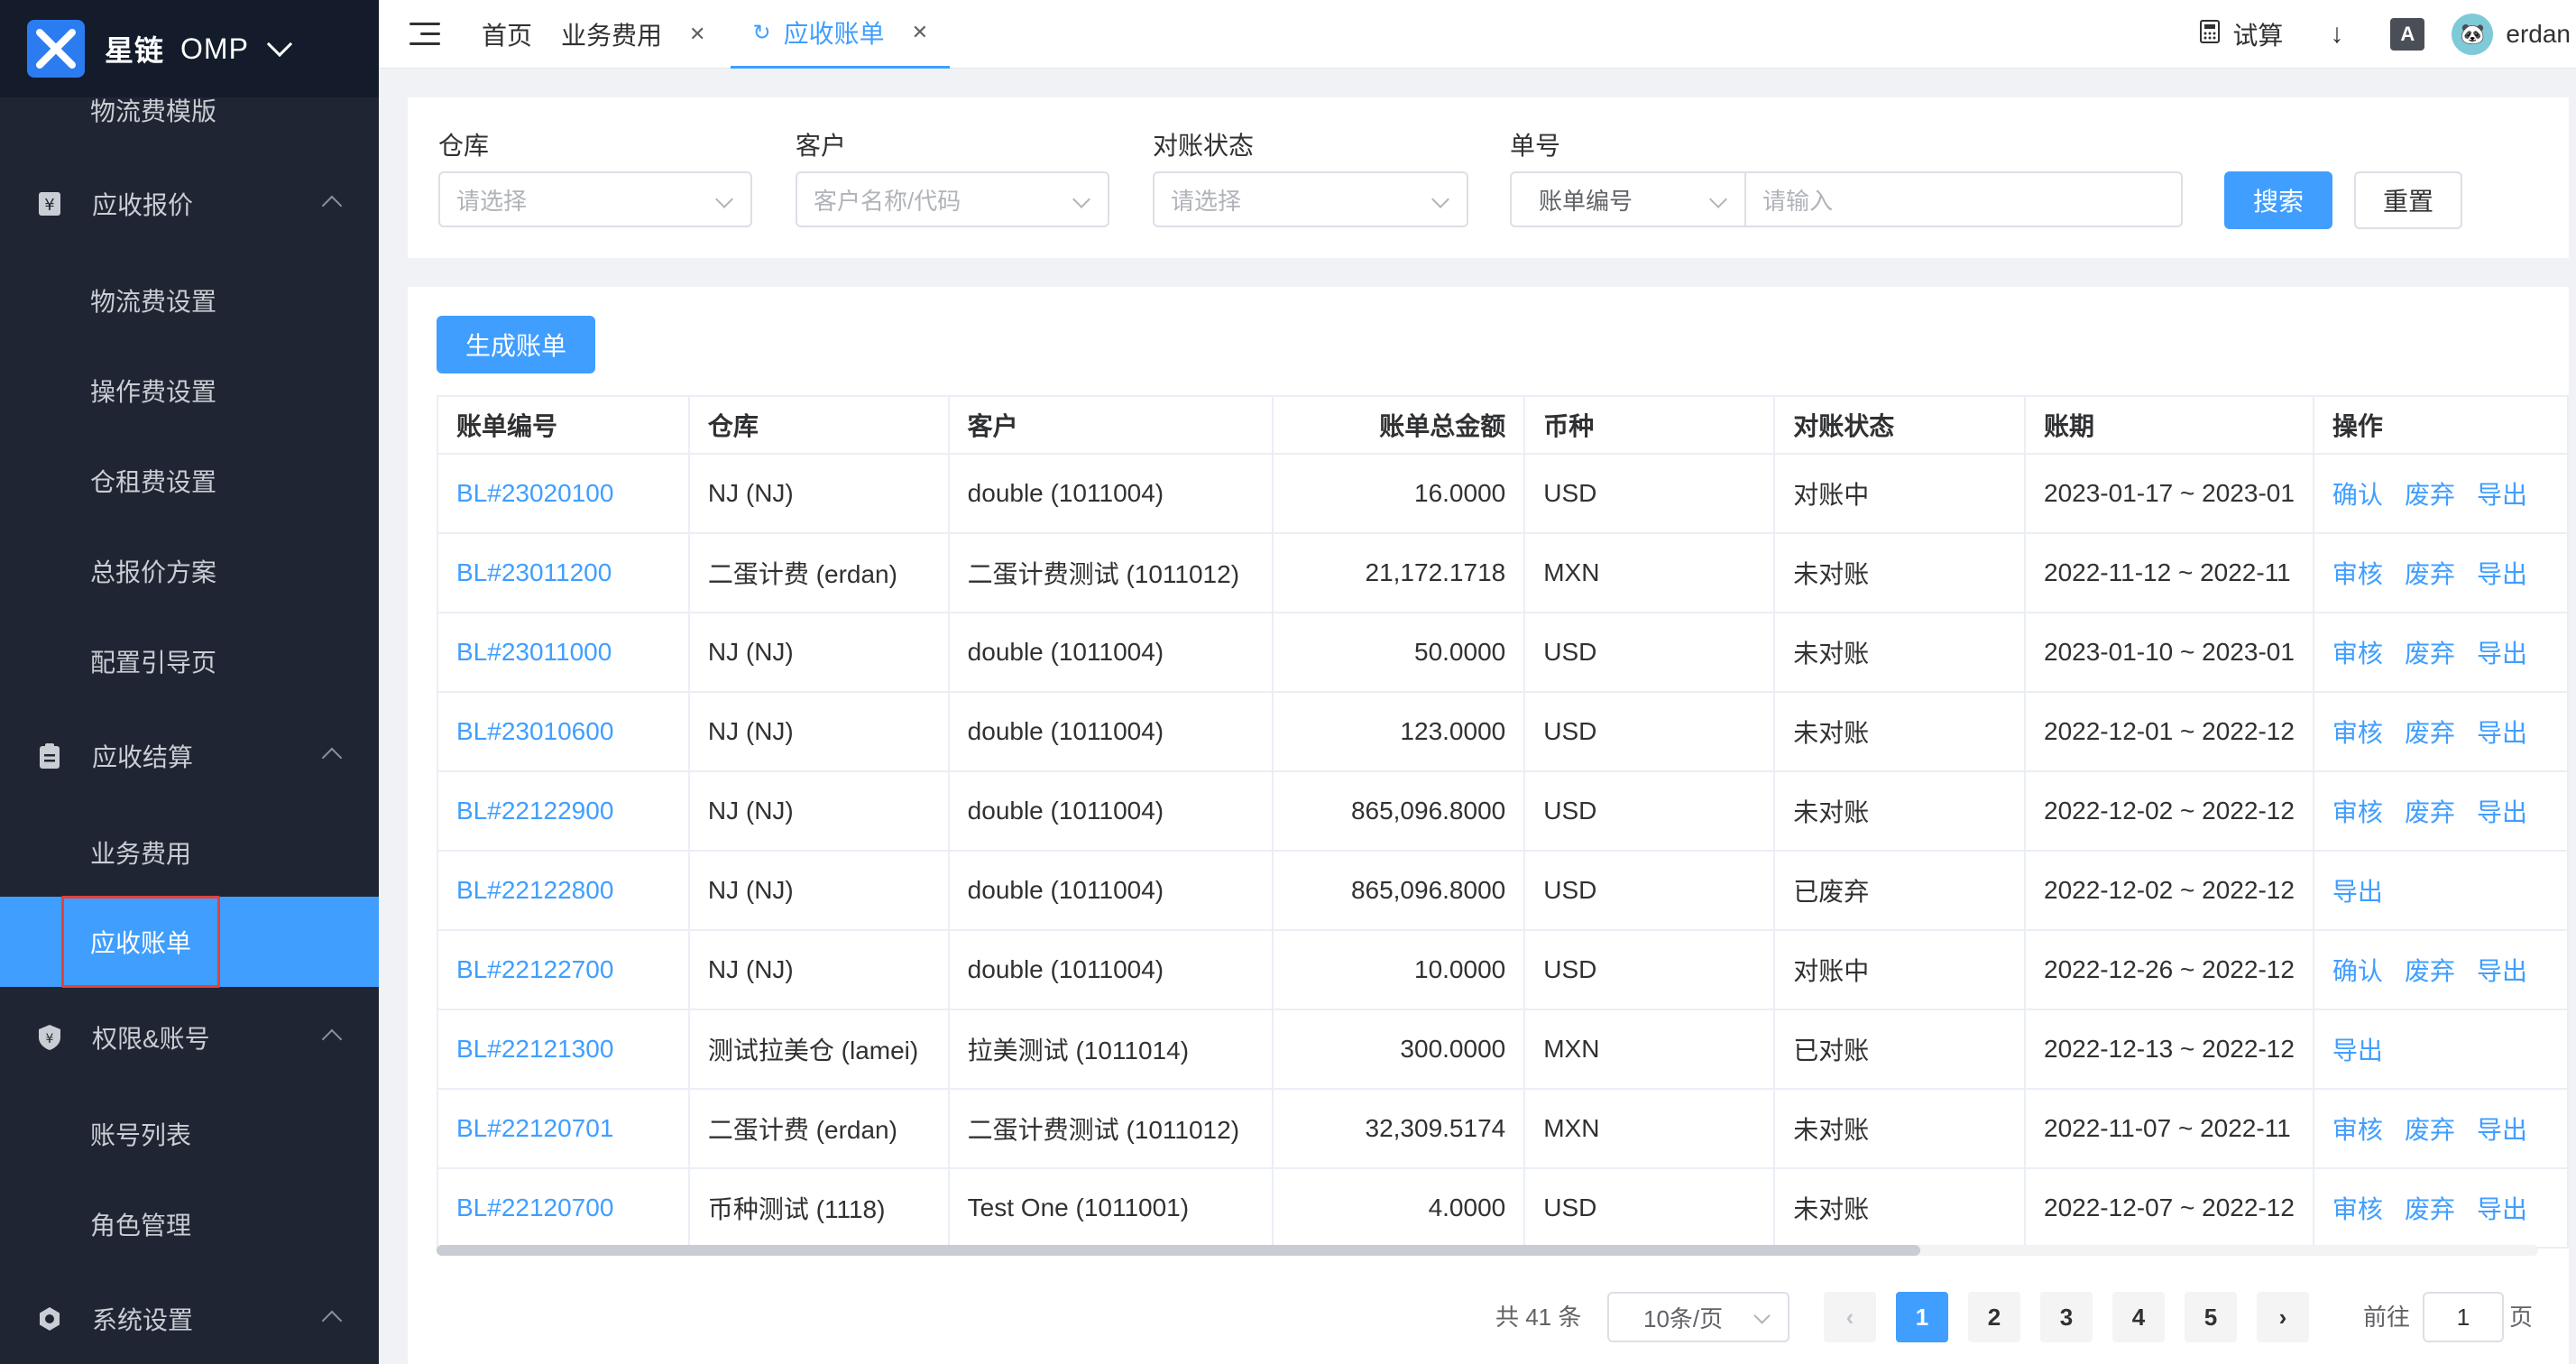 The image size is (2576, 1364). I want to click on sidebar-item-business-fee: 业务费用, so click(189, 852).